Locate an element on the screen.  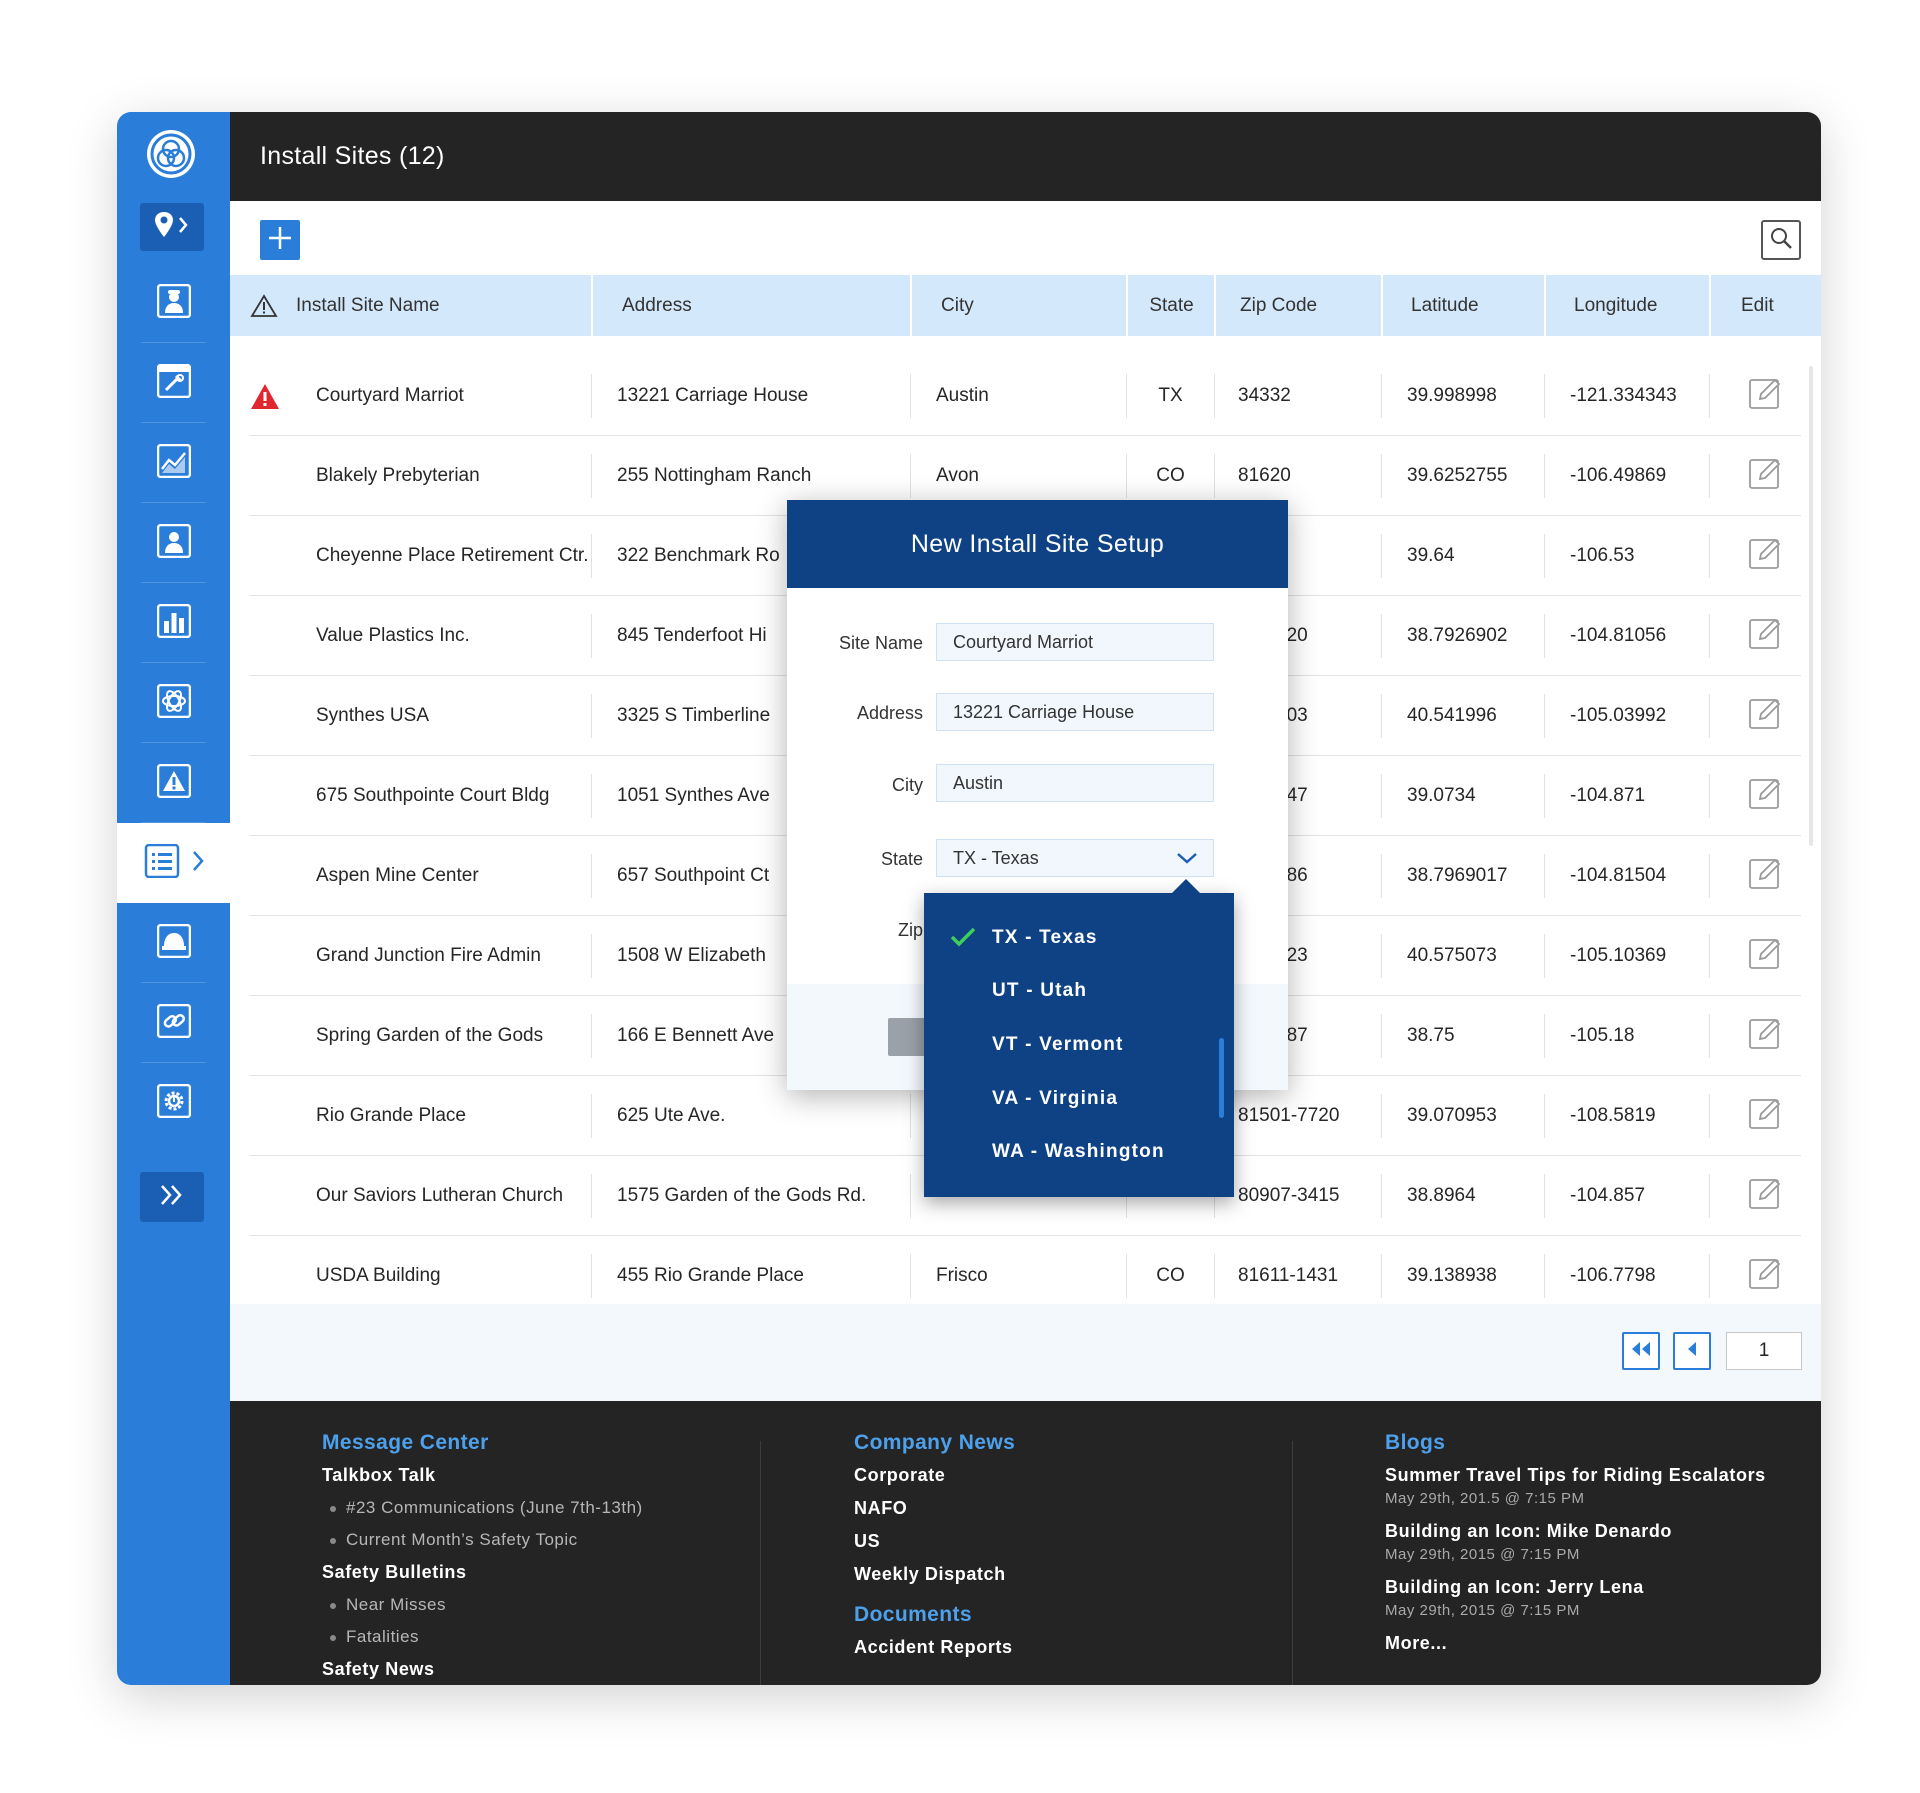
sidebar-item-settings is located at coordinates (173, 1103).